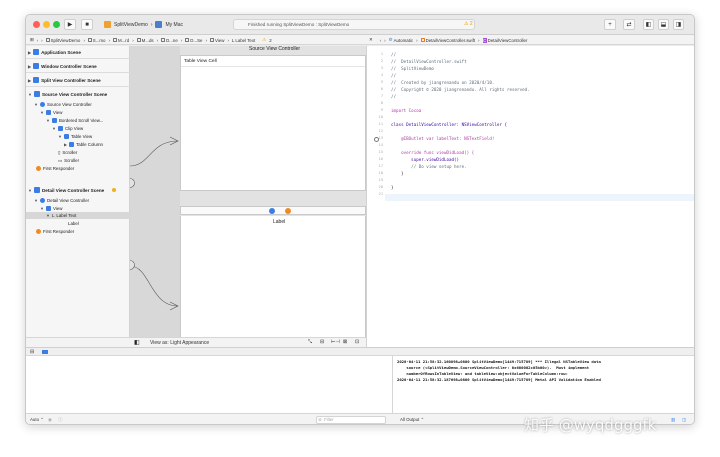 This screenshot has width=720, height=457. I want to click on outlet-connection-icon, so click(376, 139).